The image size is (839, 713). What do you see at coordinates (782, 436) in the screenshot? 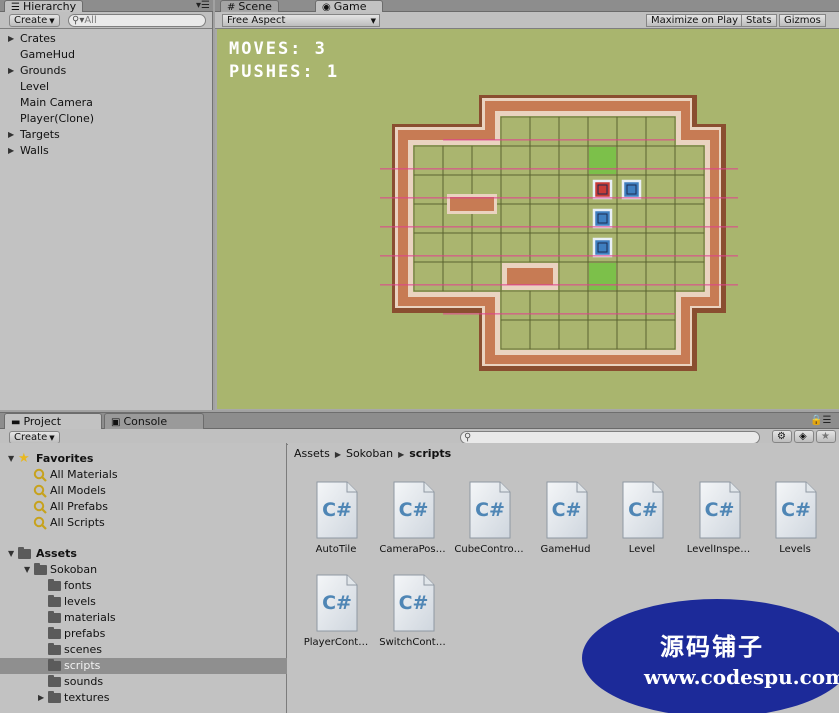
I see `filter-by-type-icon: ⚙` at bounding box center [782, 436].